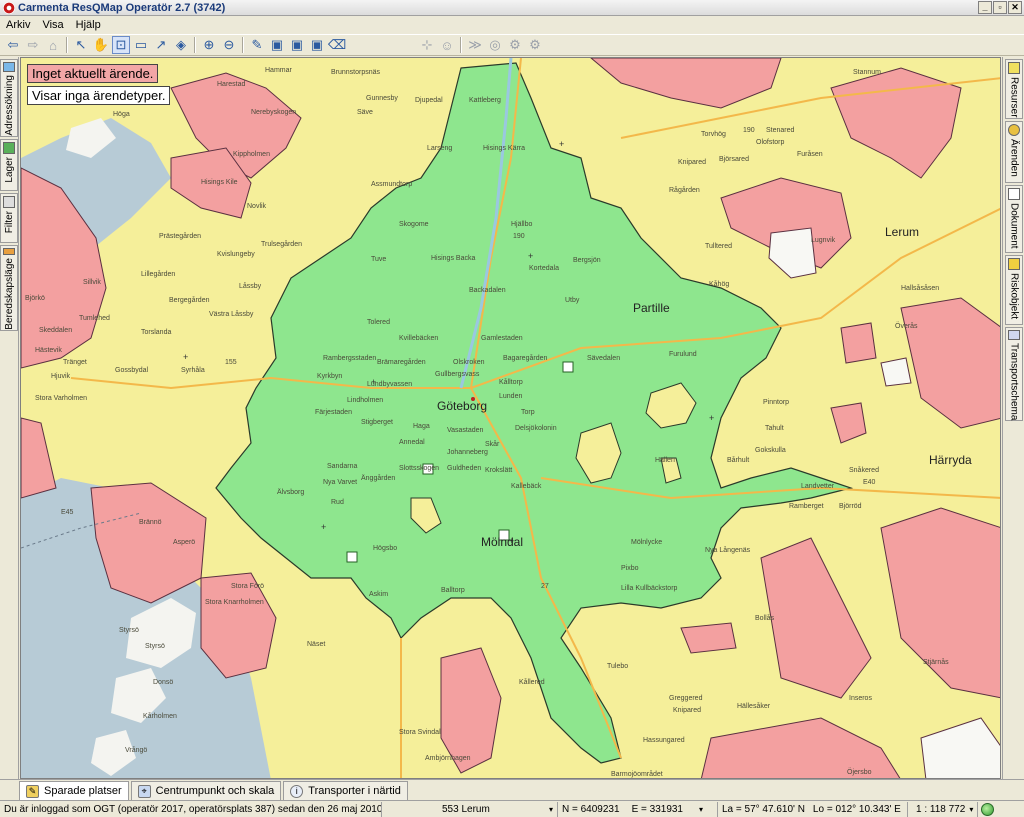 The image size is (1024, 817). Describe the element at coordinates (686, 698) in the screenshot. I see `label-greggered: Greggered` at that location.